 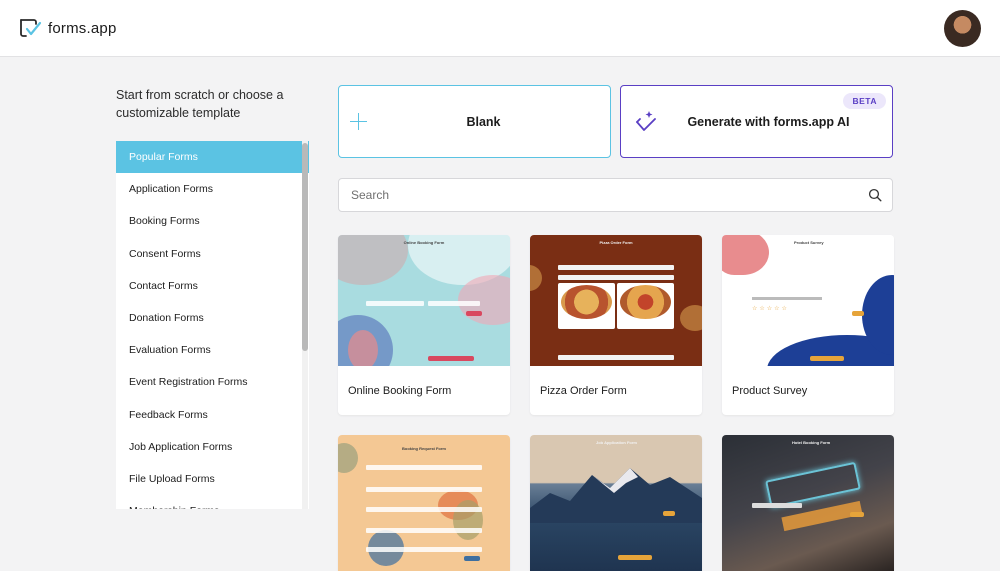 What do you see at coordinates (212, 479) in the screenshot?
I see `category-item-file-upload-forms: File Upload Forms` at bounding box center [212, 479].